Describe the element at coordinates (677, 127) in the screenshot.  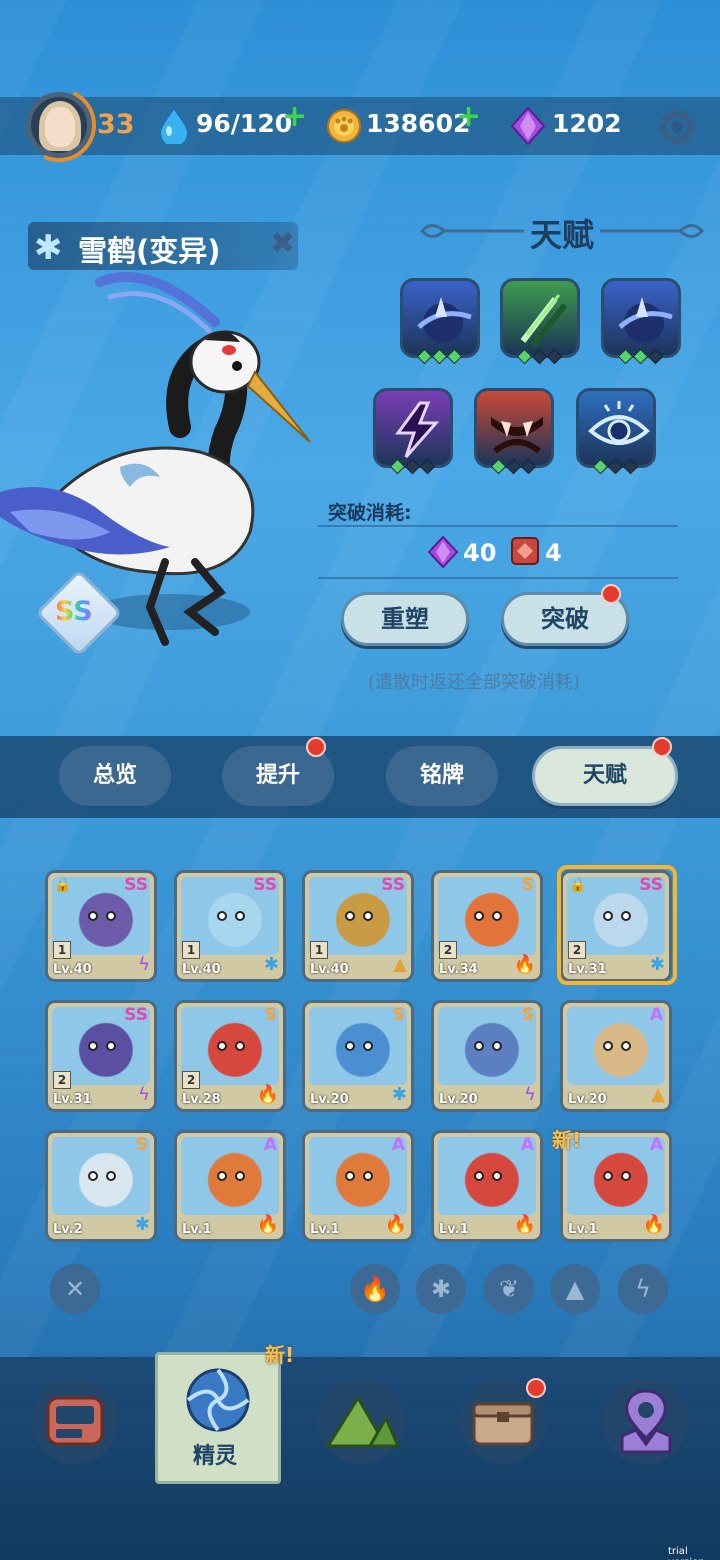
I see `settings-gear-icon` at that location.